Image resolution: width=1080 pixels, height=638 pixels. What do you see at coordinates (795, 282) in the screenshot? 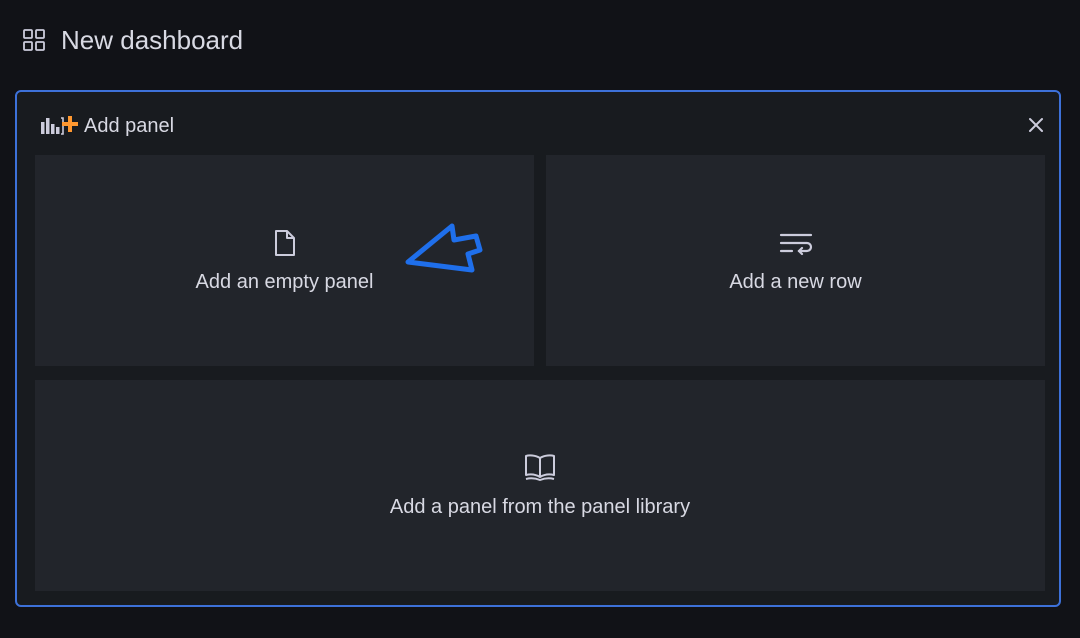
I see `add-new-row-label: Add a new row` at bounding box center [795, 282].